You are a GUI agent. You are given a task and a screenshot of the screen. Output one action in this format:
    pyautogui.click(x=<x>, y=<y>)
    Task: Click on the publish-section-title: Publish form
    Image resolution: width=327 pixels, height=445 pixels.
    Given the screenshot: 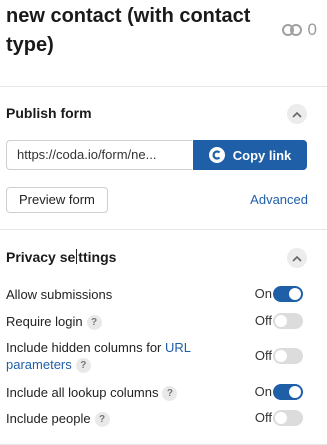 What is the action you would take?
    pyautogui.click(x=49, y=113)
    